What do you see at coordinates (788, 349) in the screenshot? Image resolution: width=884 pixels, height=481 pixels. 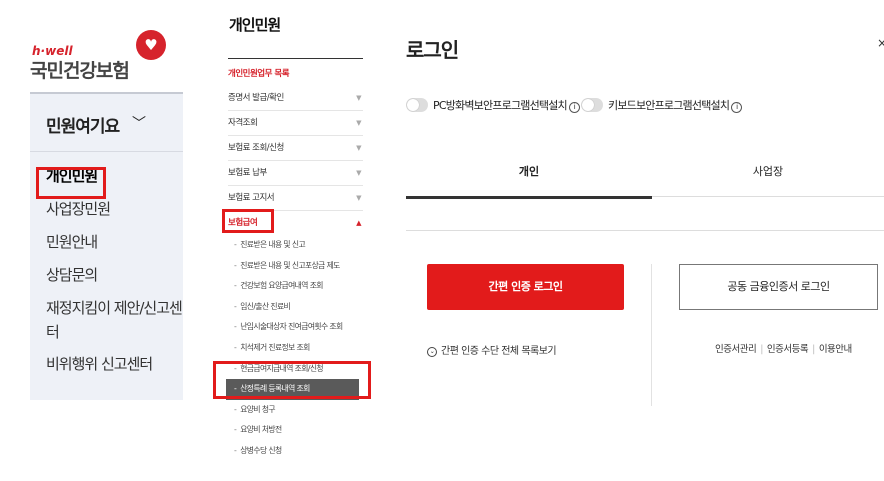 I see `cert-register-link: 인증서등록` at bounding box center [788, 349].